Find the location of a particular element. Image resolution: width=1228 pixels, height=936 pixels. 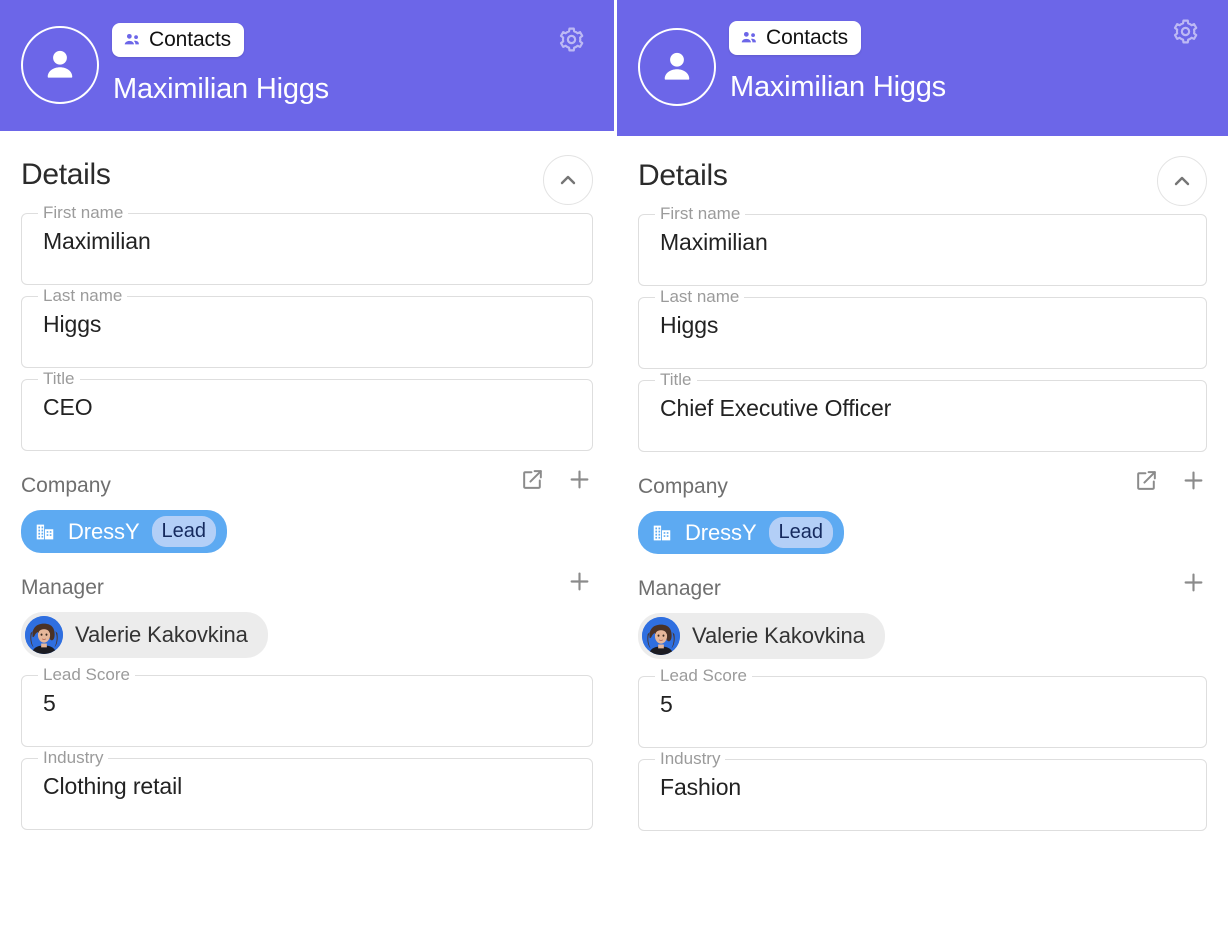

field-value: Chief Executive Officer is located at coordinates (776, 408).